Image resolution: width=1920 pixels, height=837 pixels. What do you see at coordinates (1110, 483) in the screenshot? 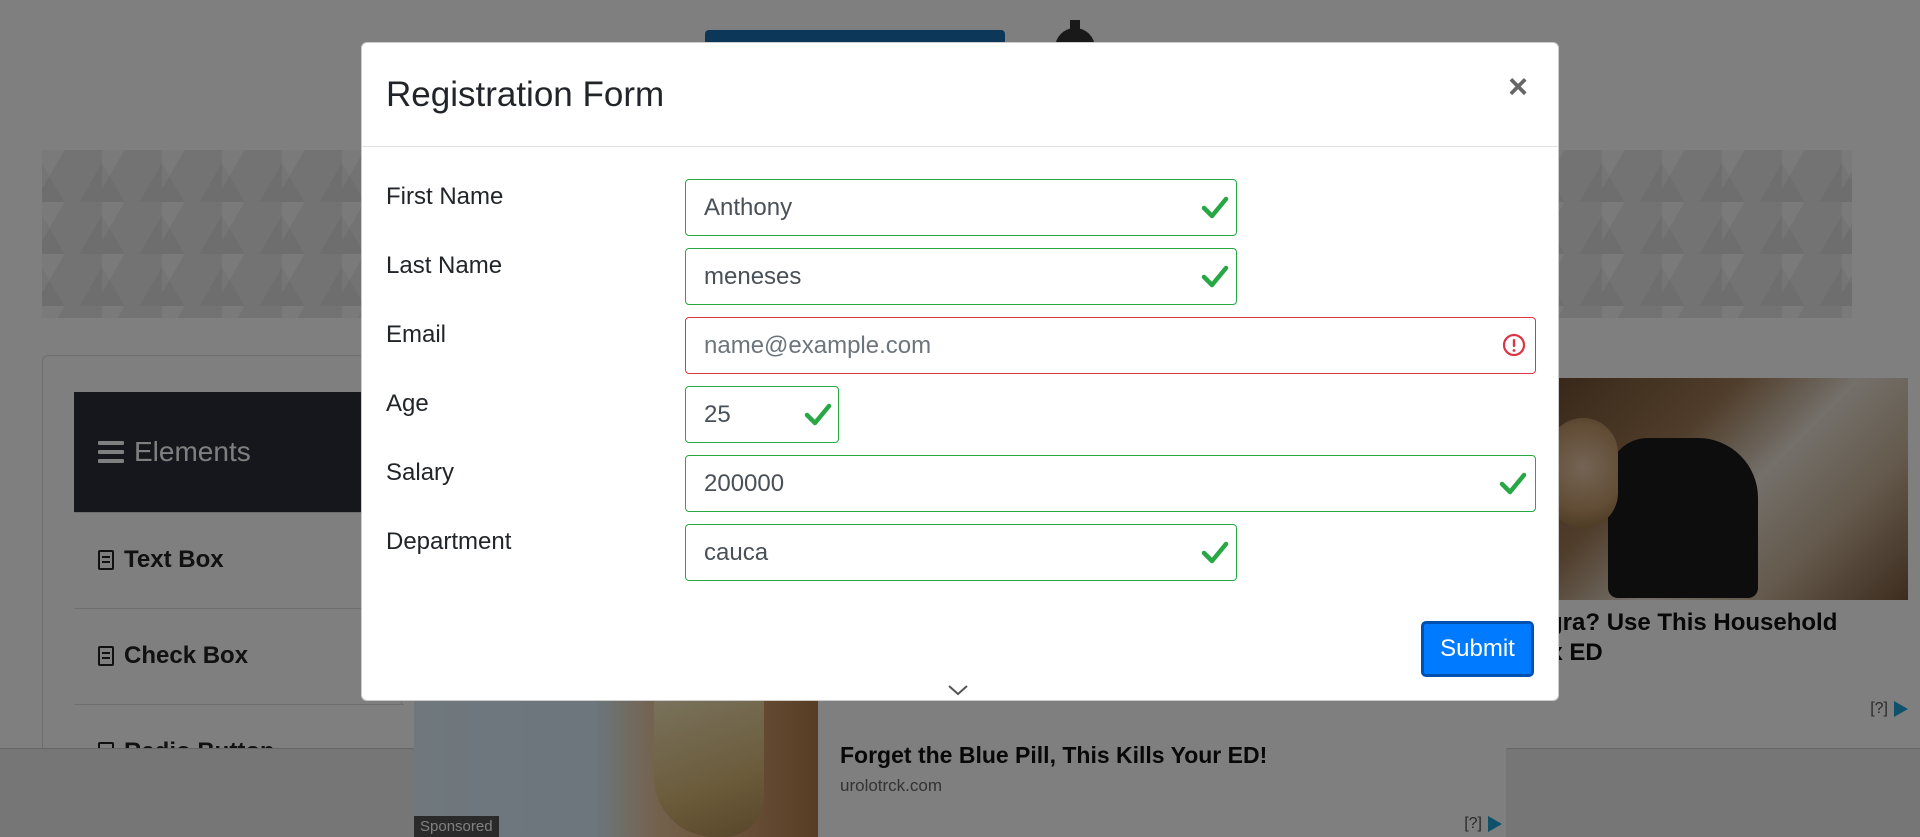
I see `salary-input` at bounding box center [1110, 483].